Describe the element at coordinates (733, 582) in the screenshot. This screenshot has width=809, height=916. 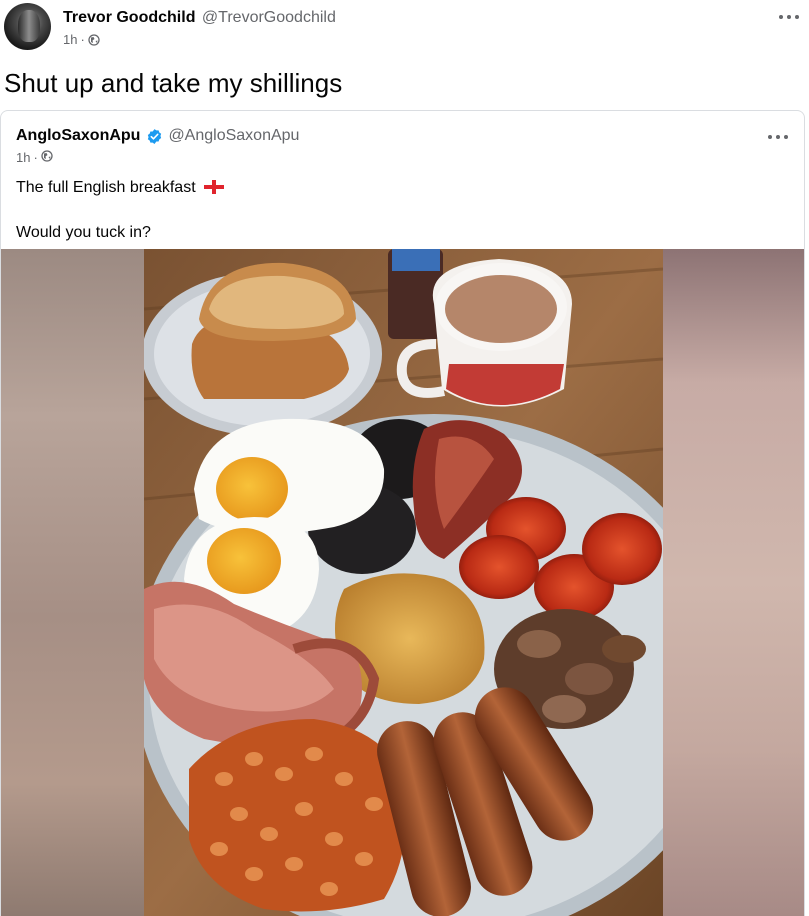
I see `image-blur-right` at that location.